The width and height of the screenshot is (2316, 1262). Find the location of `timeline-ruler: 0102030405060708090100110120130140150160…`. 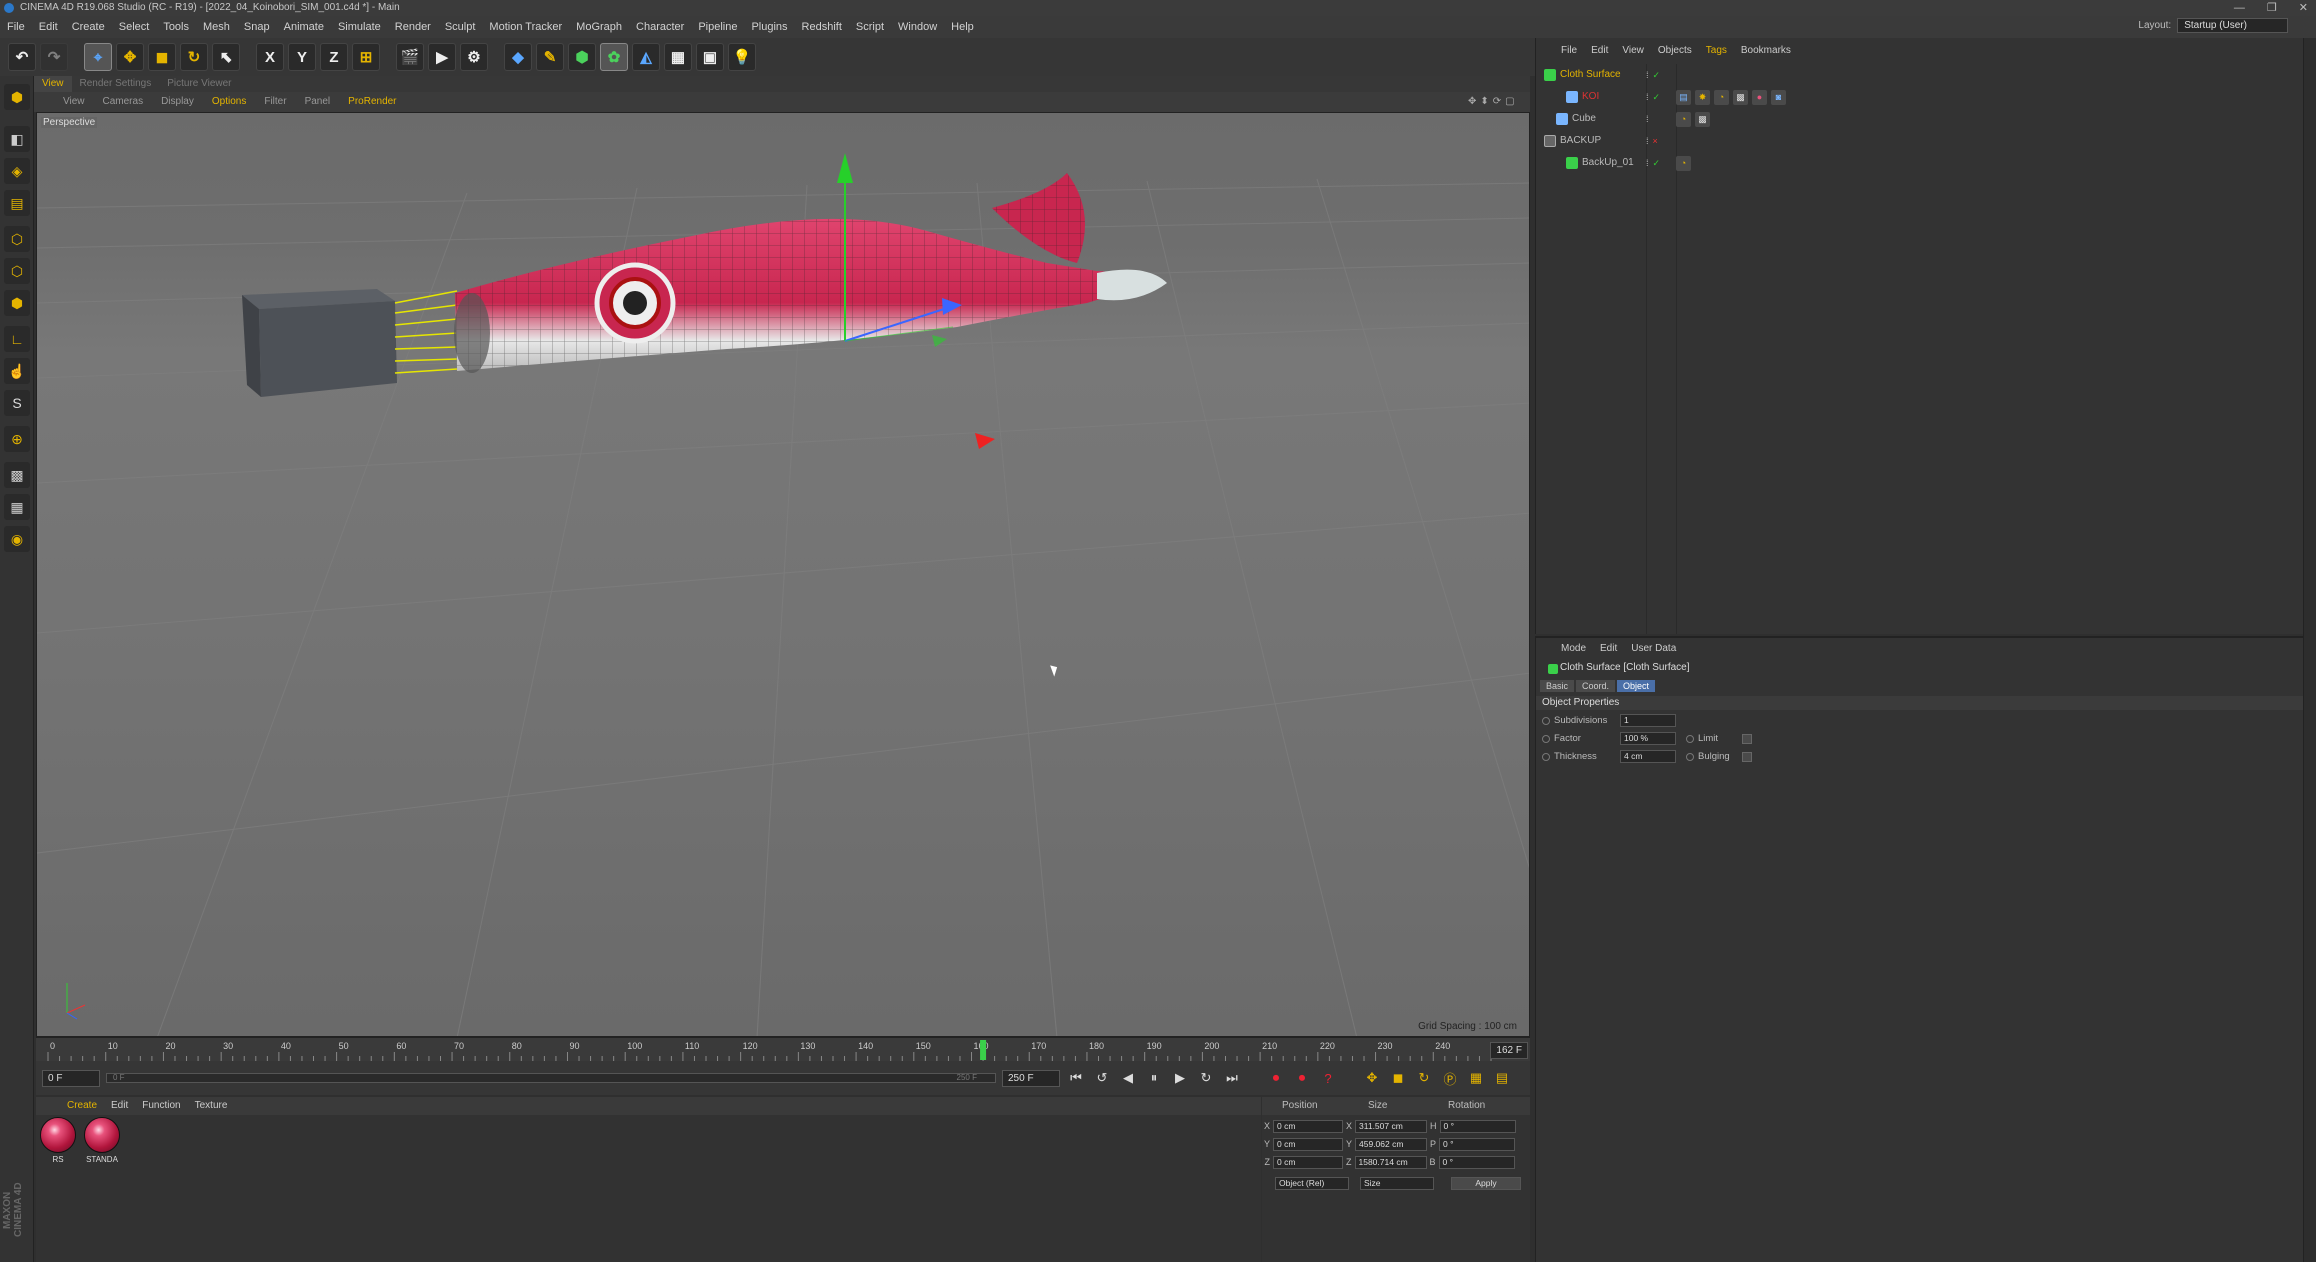

timeline-ruler: 0102030405060708090100110120130140150160… is located at coordinates (783, 1049).